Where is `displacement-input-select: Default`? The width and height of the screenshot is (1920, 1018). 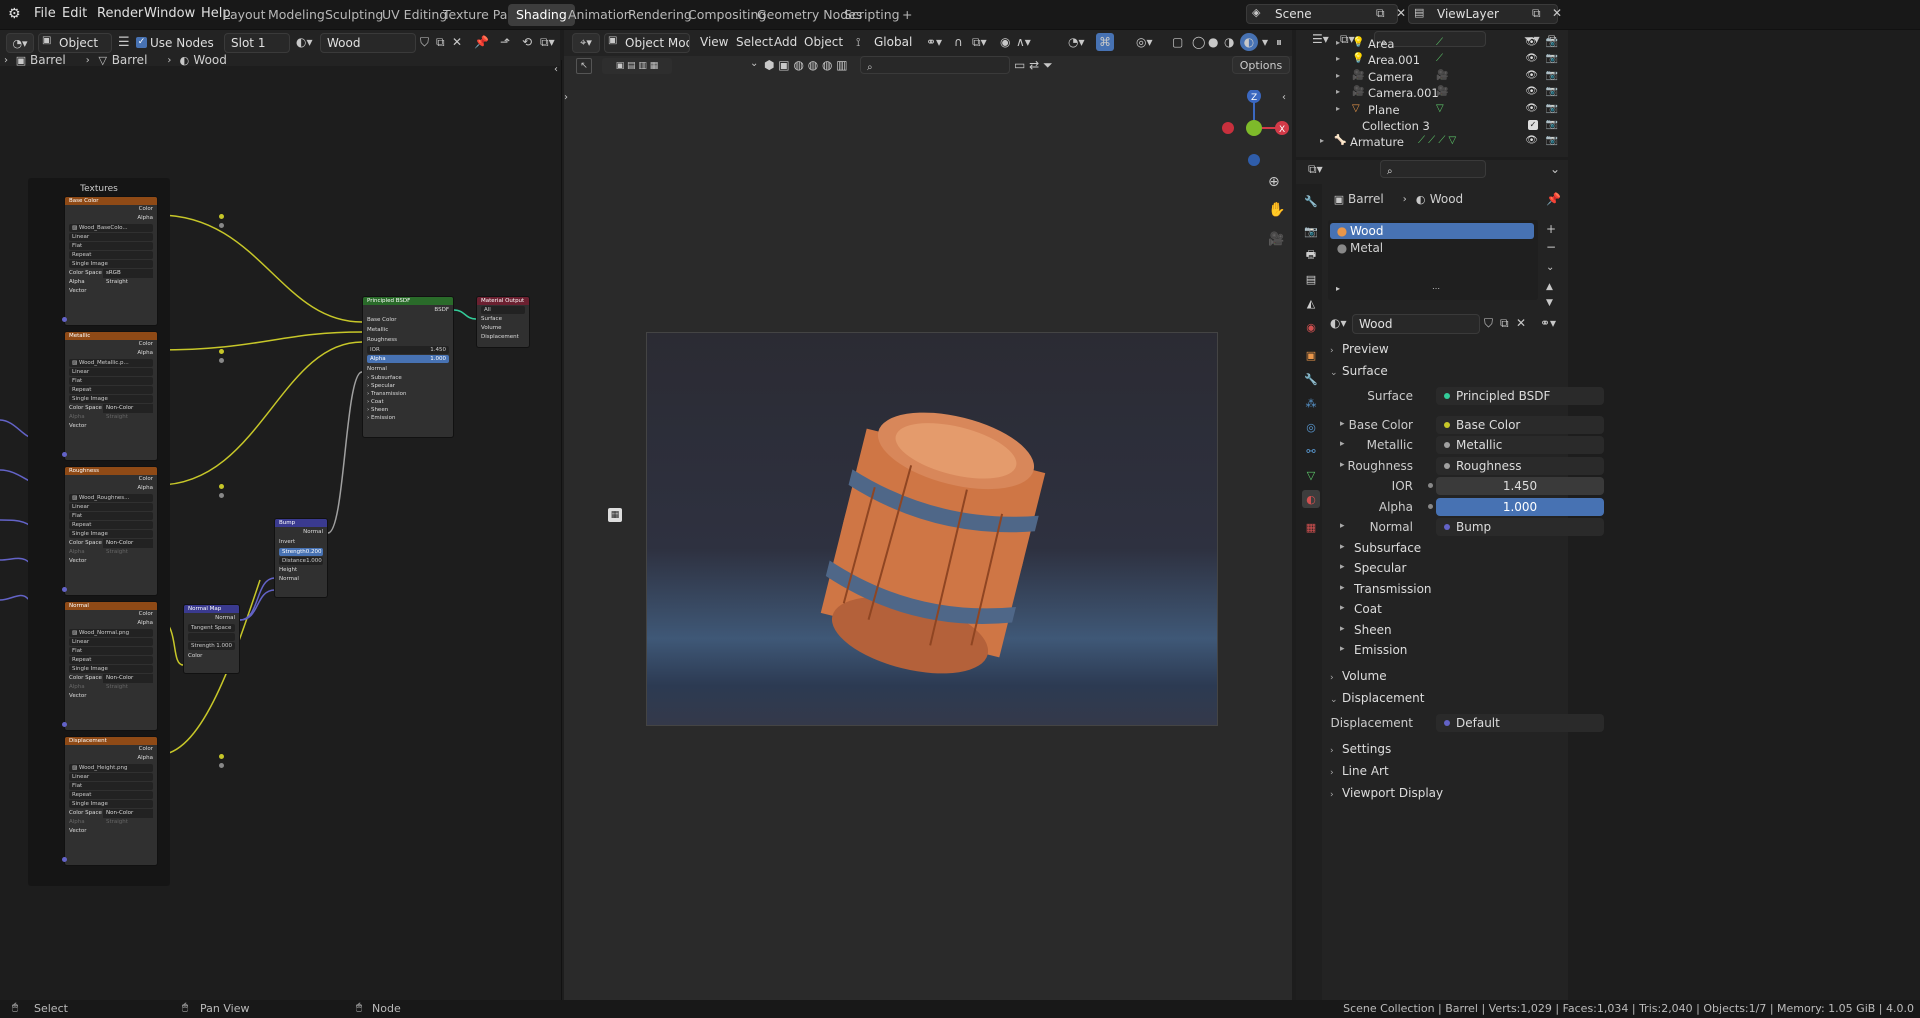 displacement-input-select: Default is located at coordinates (1520, 723).